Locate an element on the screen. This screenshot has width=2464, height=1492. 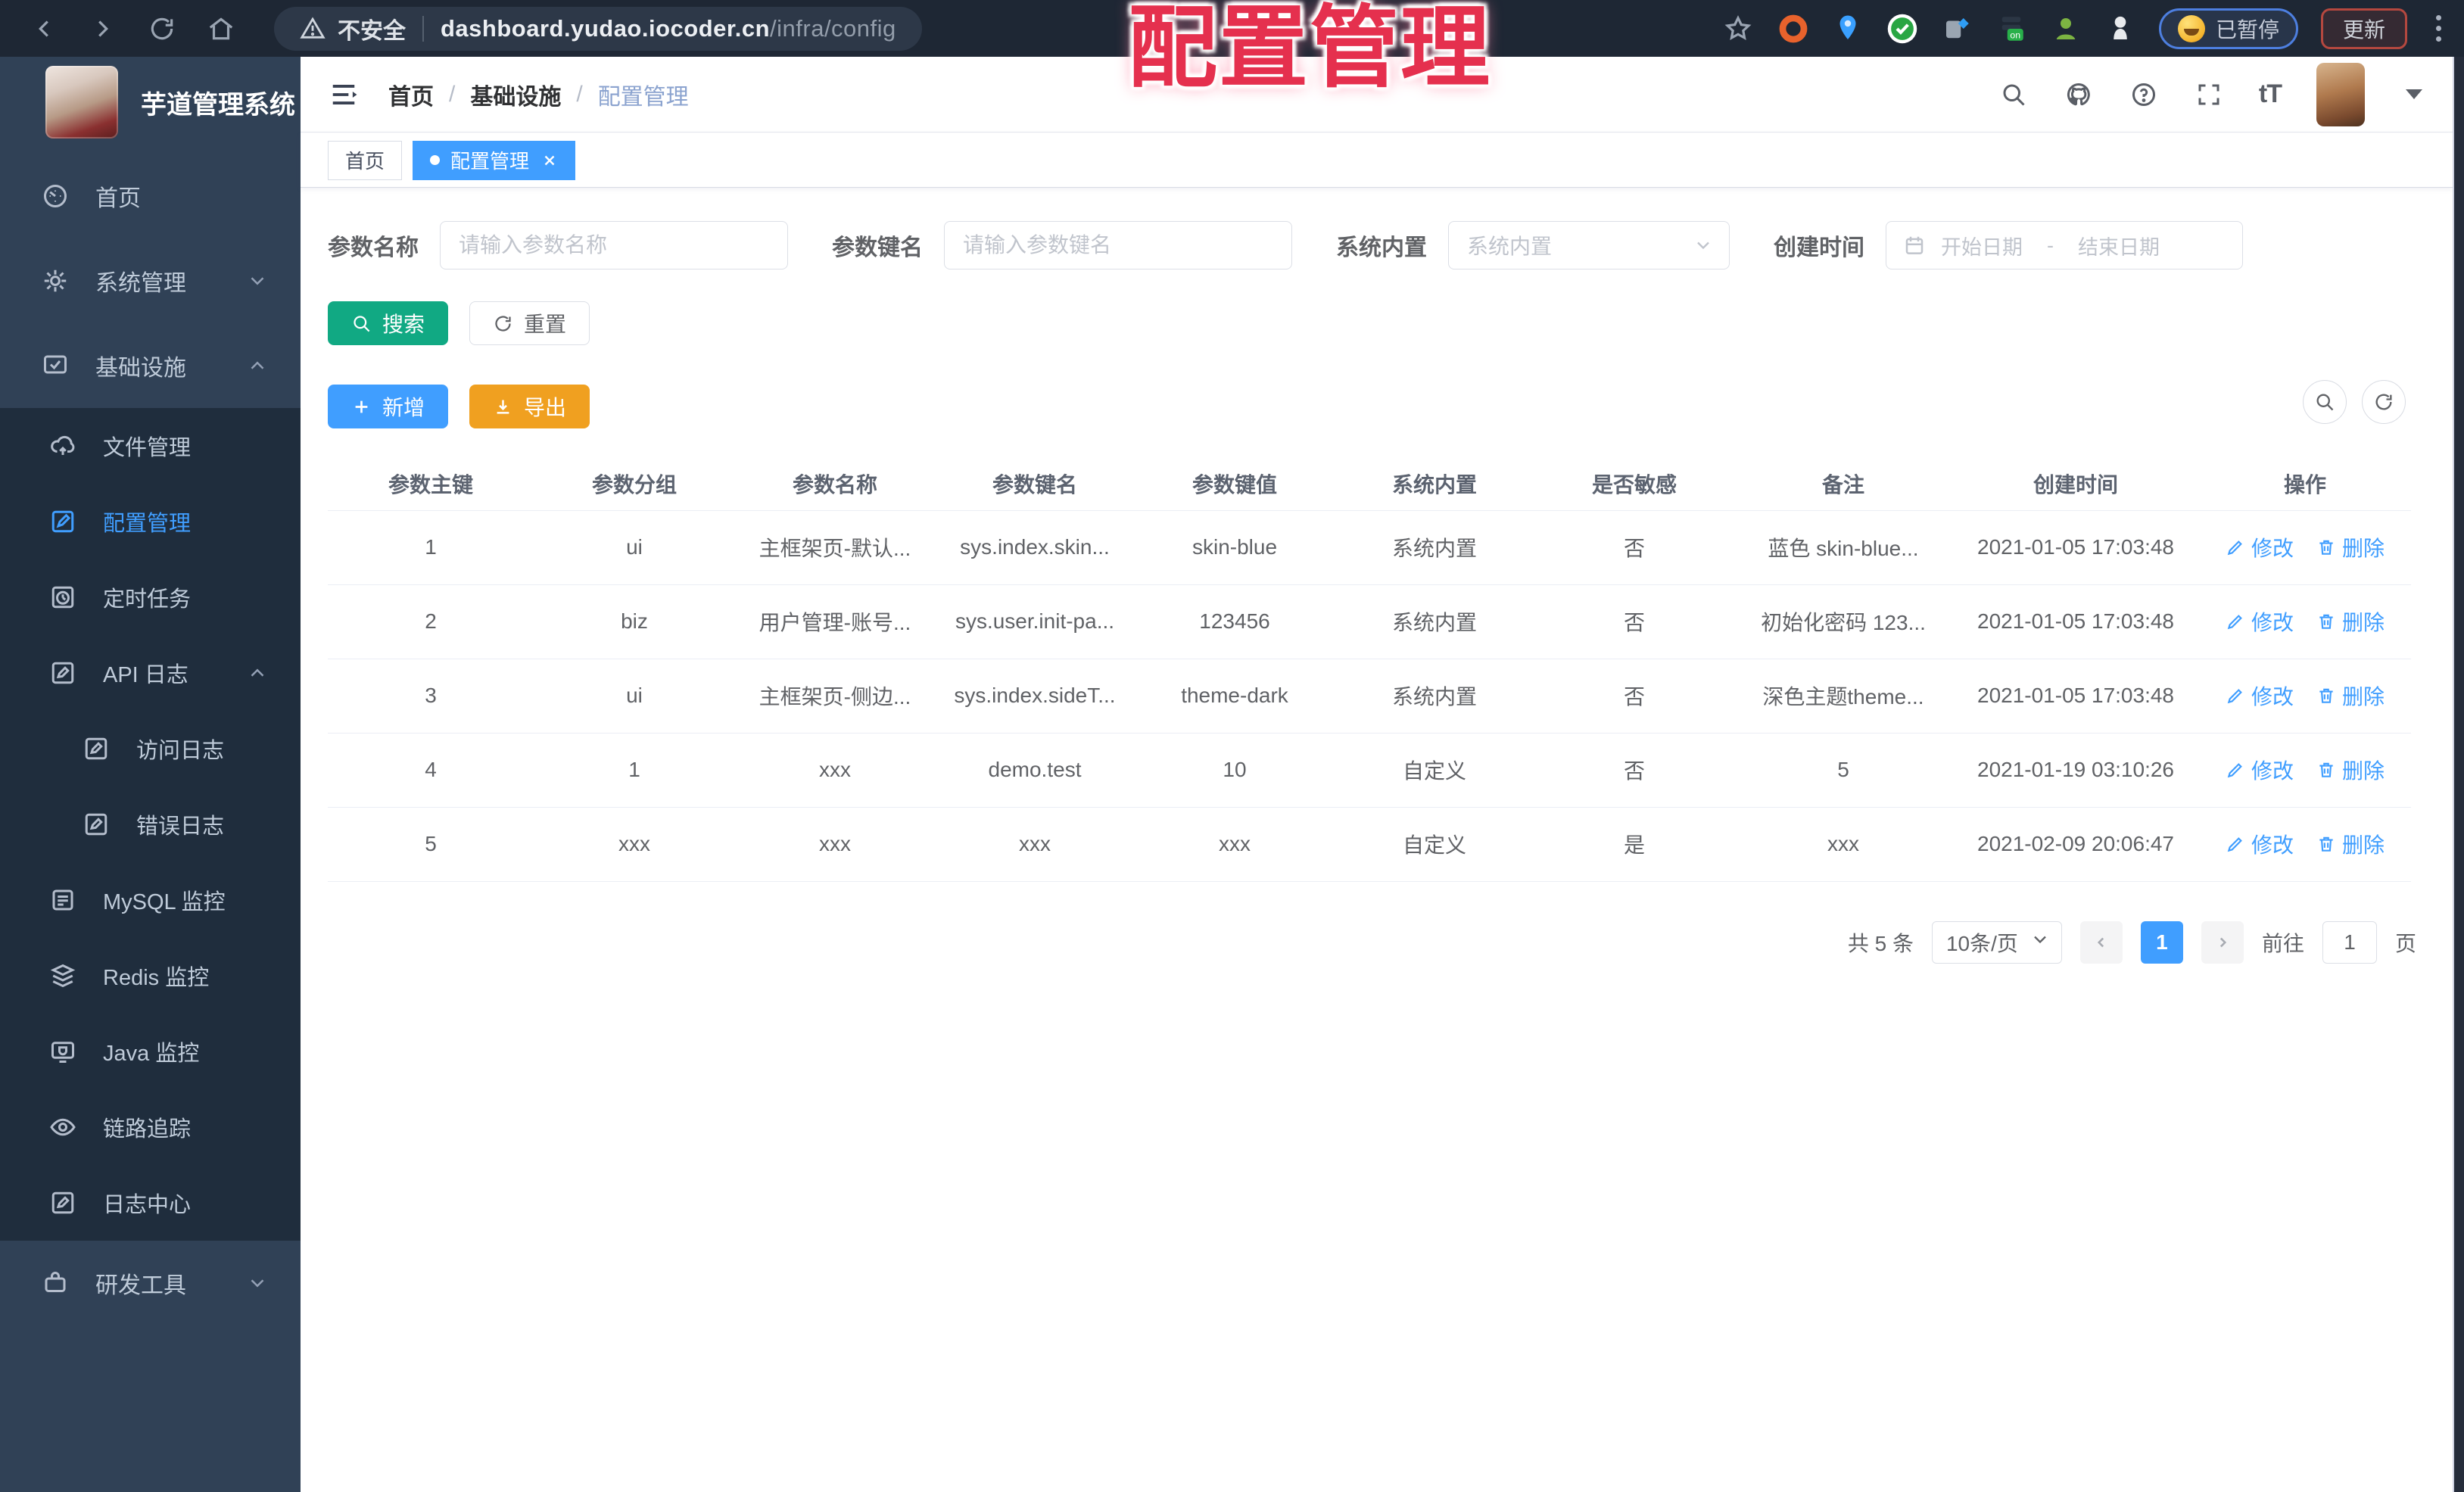
cell-param-id: 3 is located at coordinates (431, 696).